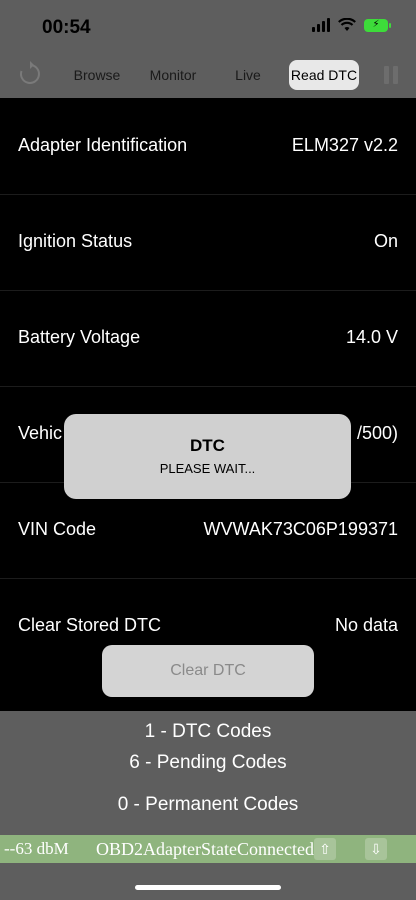 This screenshot has width=416, height=900. I want to click on battery-icon: ⚡, so click(377, 25).